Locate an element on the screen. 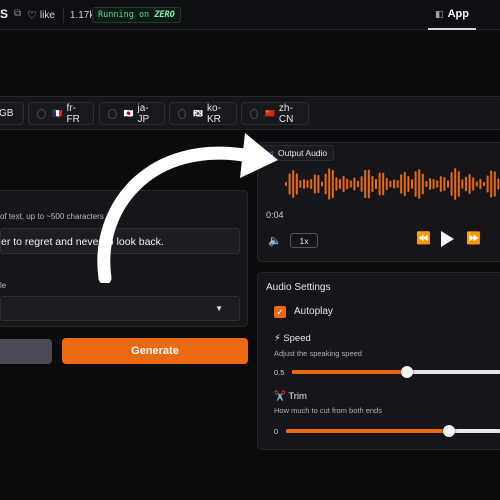 Image resolution: width=500 pixels, height=500 pixels. flag-icon: 🇰🇷 is located at coordinates (198, 113).